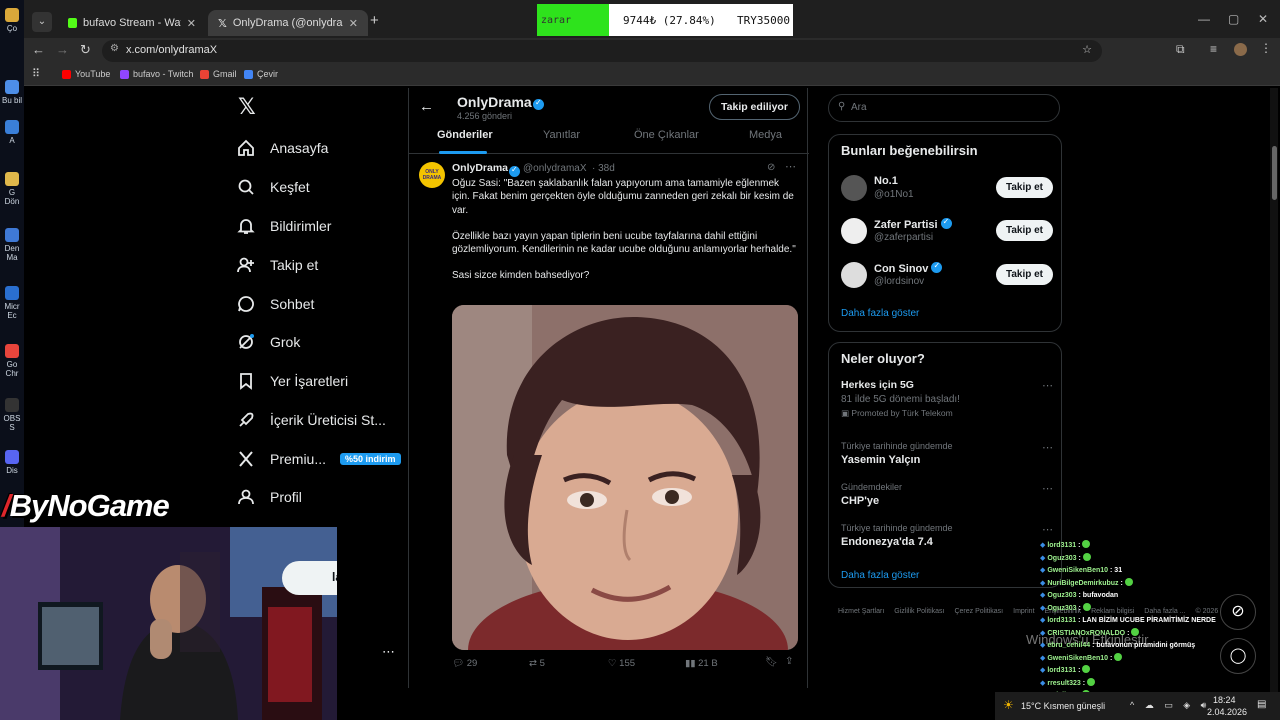  I want to click on bookmark-youtube: YouTube, so click(86, 74).